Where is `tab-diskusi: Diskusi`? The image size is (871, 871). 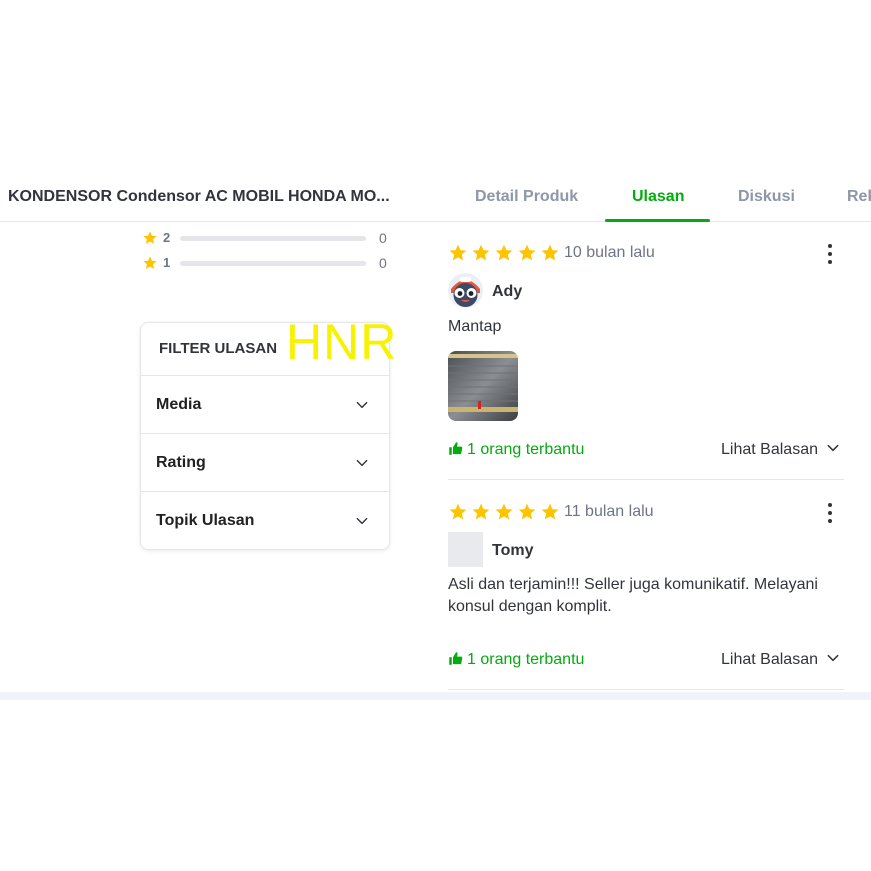 tab-diskusi: Diskusi is located at coordinates (766, 197).